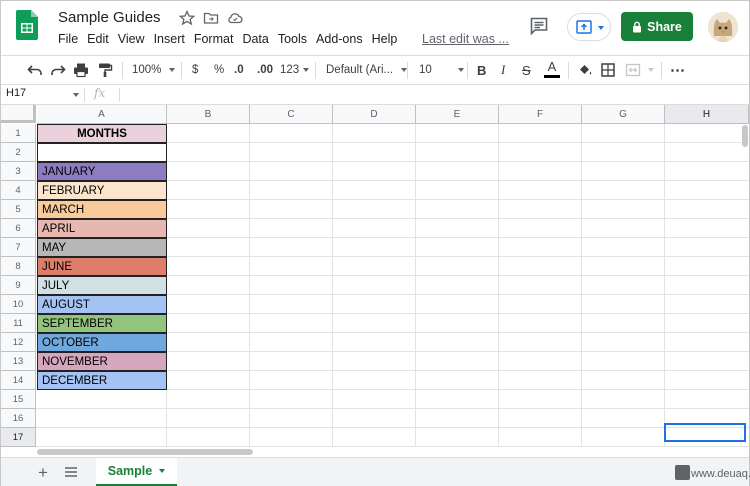  Describe the element at coordinates (239, 70) in the screenshot. I see `decrease-decimals-button: .0` at that location.